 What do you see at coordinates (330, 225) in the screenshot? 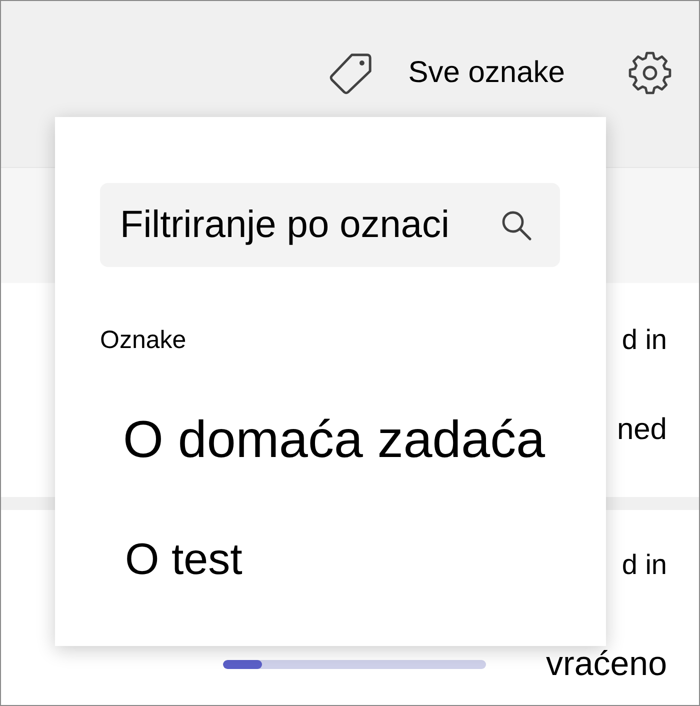
I see `search-field: Filtriranje po oznaci` at bounding box center [330, 225].